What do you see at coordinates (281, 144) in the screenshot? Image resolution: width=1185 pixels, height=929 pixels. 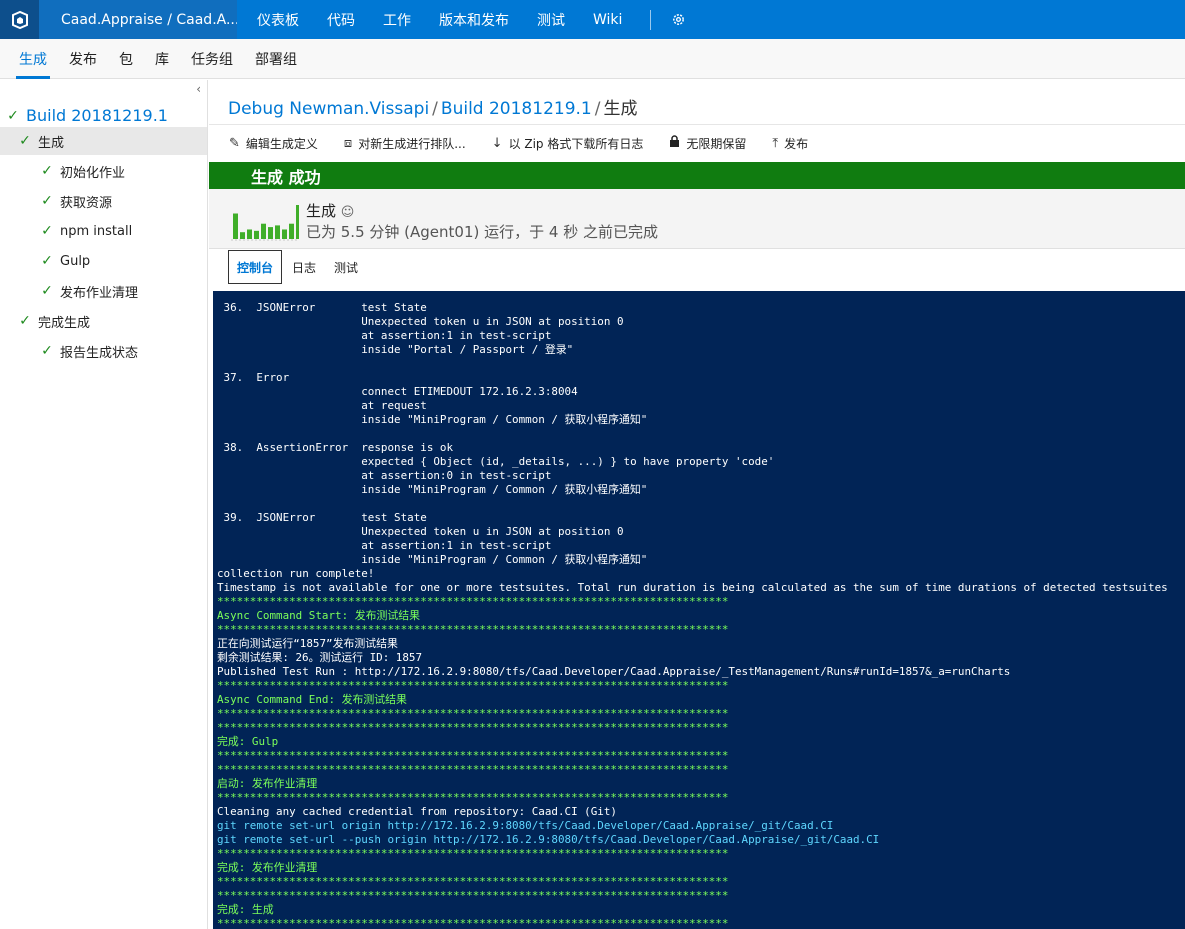 I see `edit-definition-label: 编辑生成定义` at bounding box center [281, 144].